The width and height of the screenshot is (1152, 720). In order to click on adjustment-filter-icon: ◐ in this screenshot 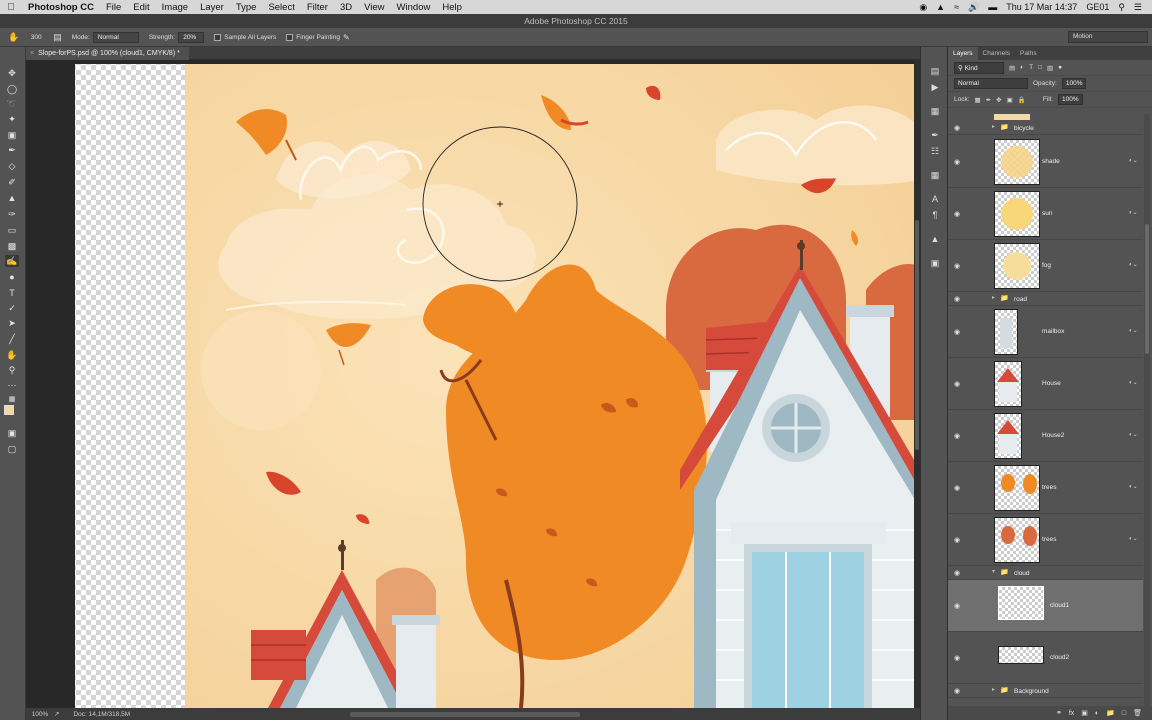, I will do `click(1022, 67)`.